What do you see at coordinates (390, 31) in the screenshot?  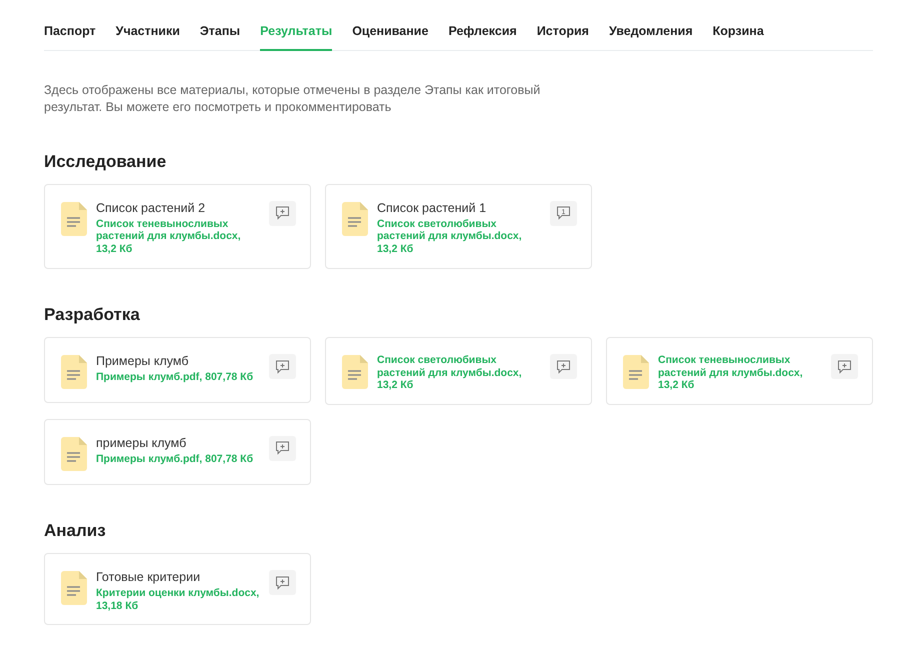 I see `tab: Оценивание` at bounding box center [390, 31].